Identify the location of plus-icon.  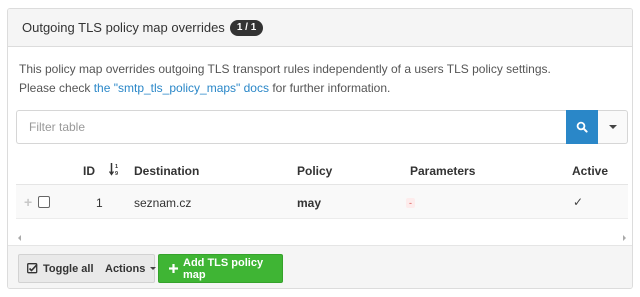
(173, 268).